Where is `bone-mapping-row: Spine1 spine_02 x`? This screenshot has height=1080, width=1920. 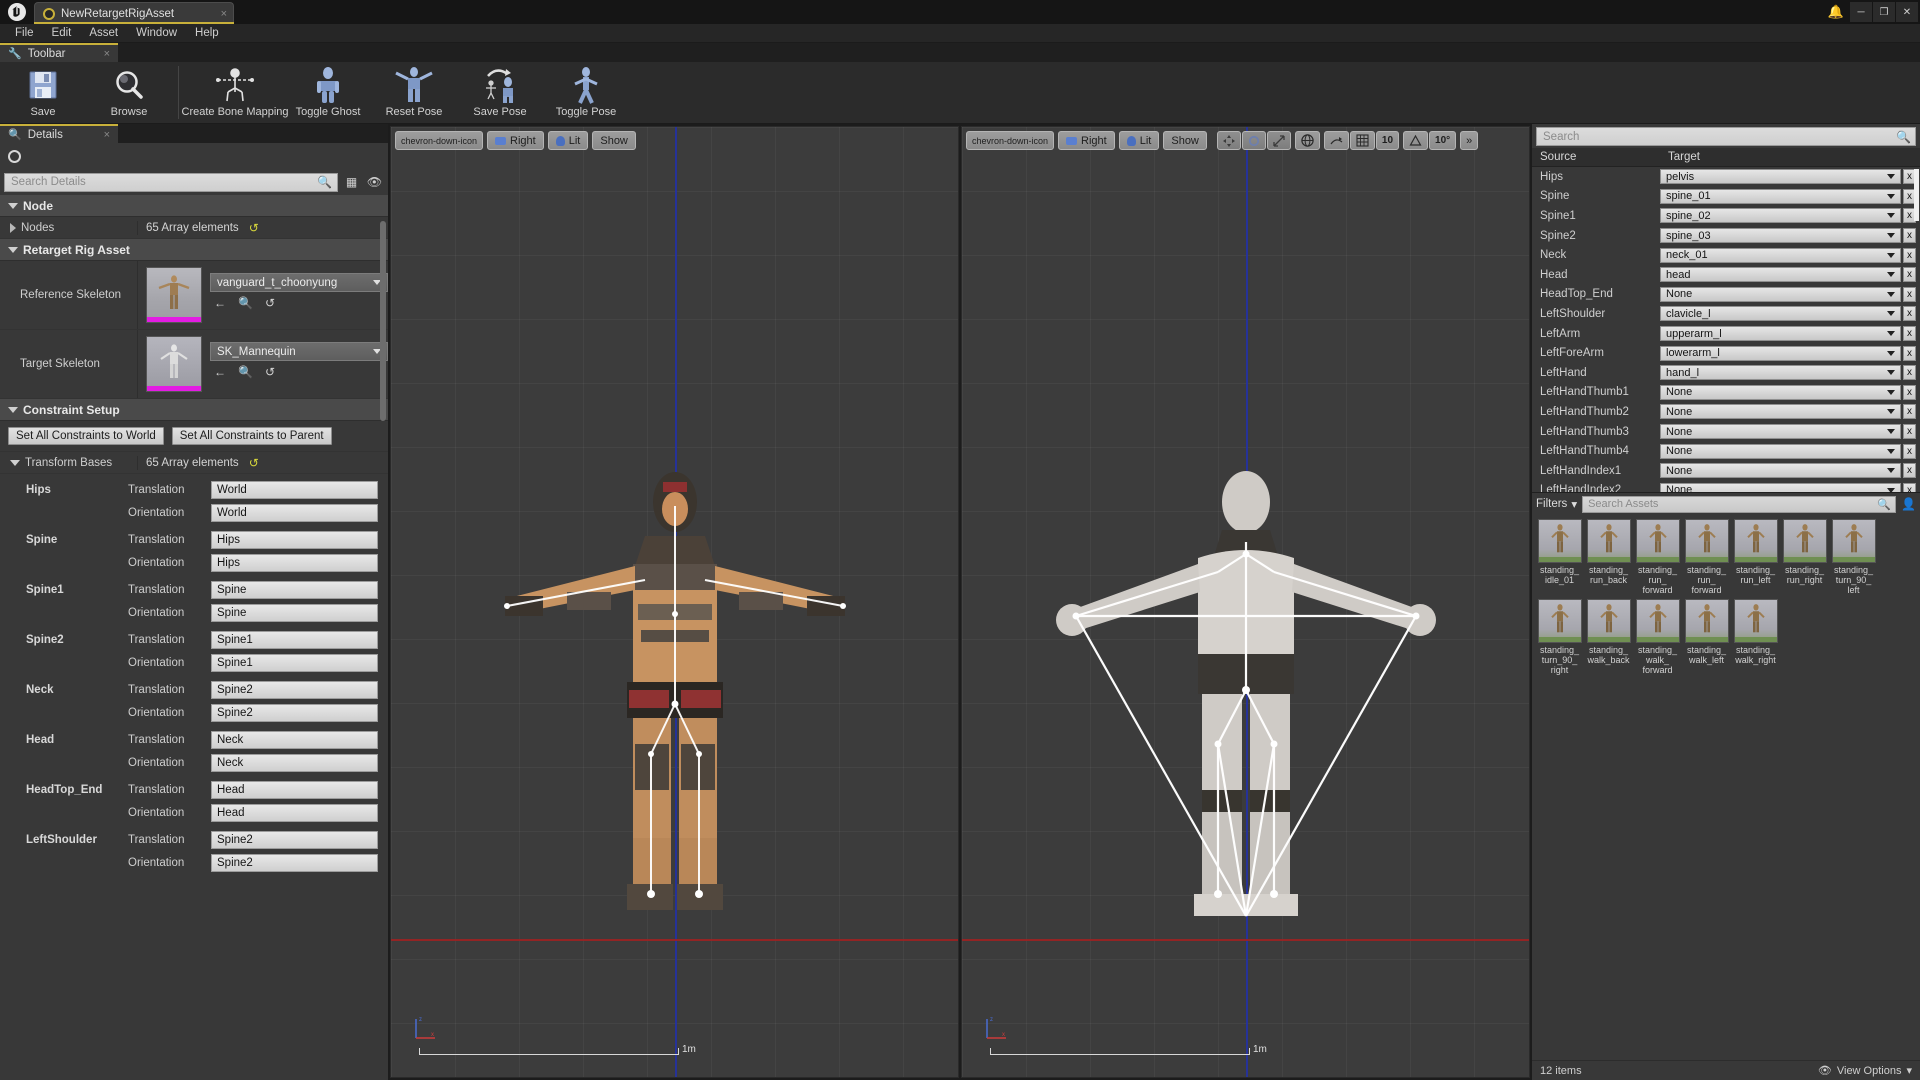 bone-mapping-row: Spine1 spine_02 x is located at coordinates (1726, 216).